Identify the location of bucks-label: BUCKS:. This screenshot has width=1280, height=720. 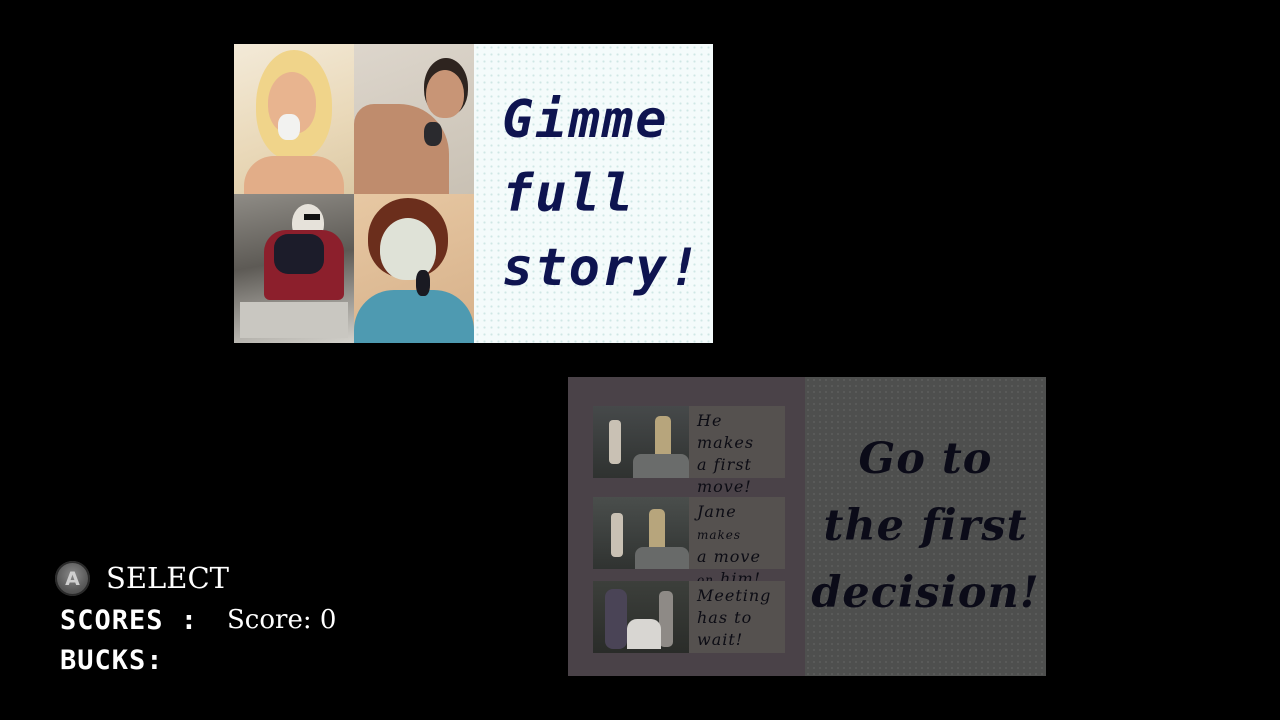
(112, 660).